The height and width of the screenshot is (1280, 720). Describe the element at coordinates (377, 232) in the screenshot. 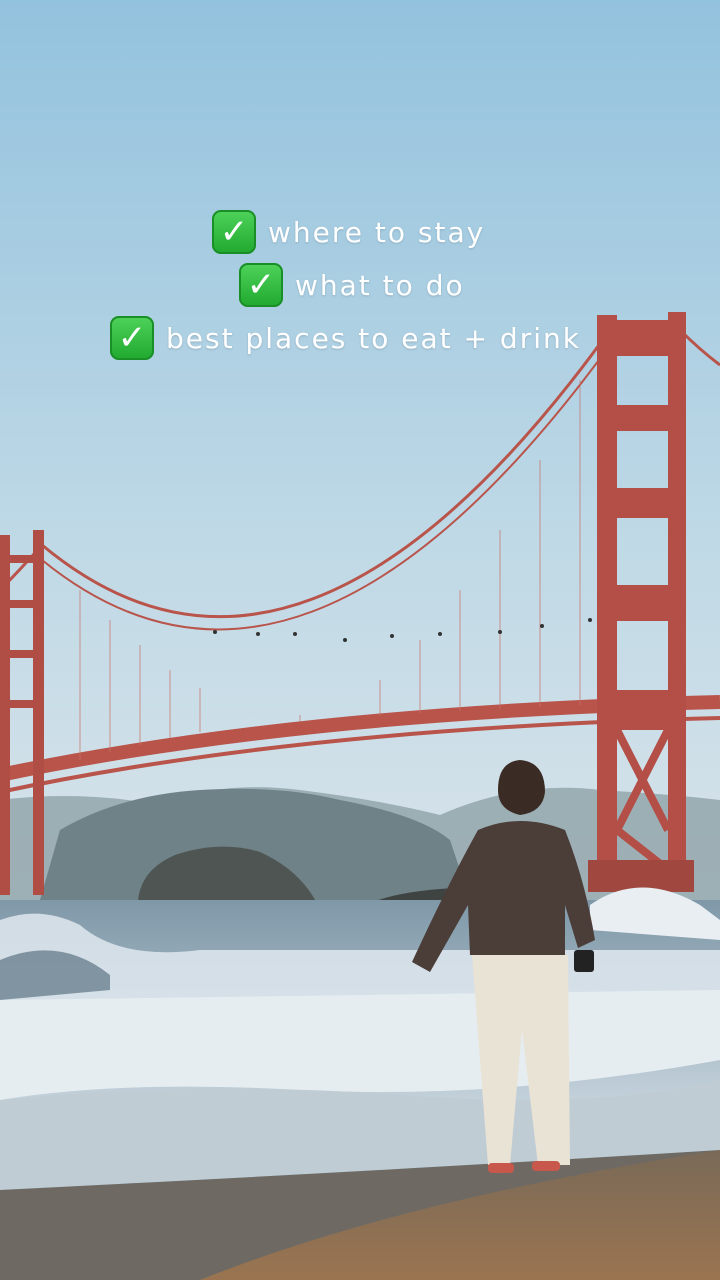

I see `checklist-item-label: where to stay` at that location.